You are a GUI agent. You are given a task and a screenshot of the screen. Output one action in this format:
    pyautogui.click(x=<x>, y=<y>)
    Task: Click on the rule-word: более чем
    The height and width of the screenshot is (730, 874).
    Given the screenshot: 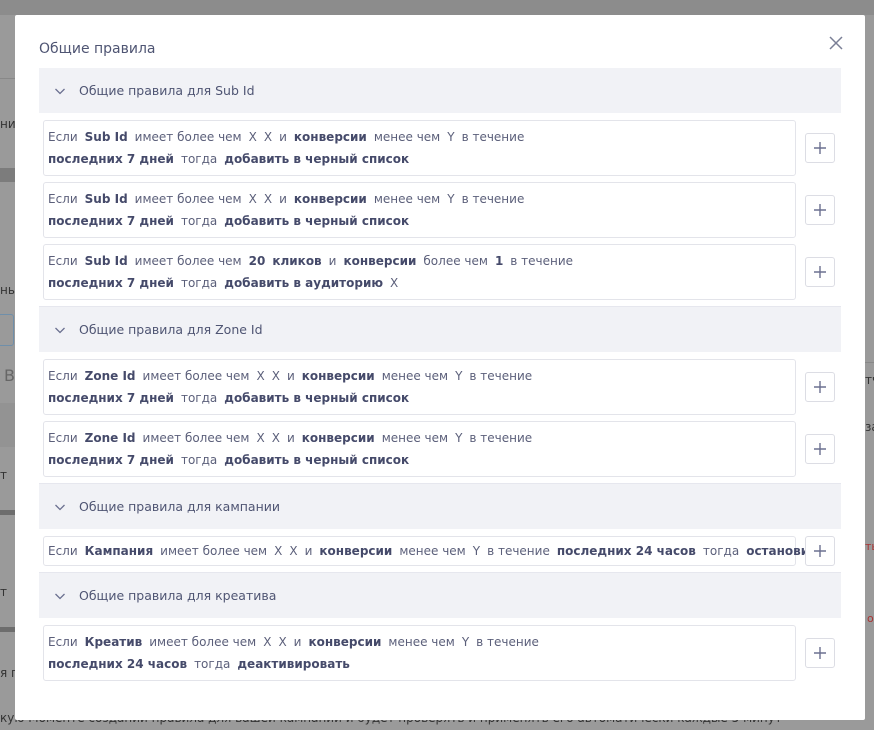 What is the action you would take?
    pyautogui.click(x=455, y=261)
    